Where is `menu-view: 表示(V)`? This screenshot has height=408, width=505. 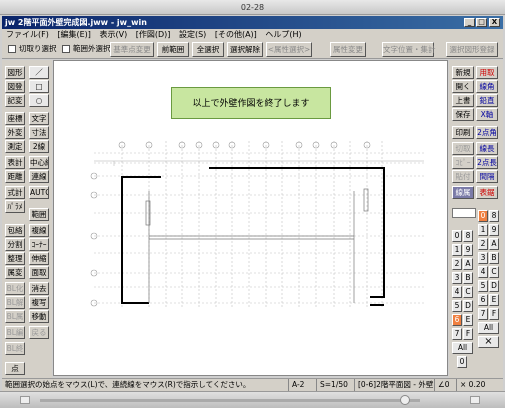 menu-view: 表示(V) is located at coordinates (113, 34).